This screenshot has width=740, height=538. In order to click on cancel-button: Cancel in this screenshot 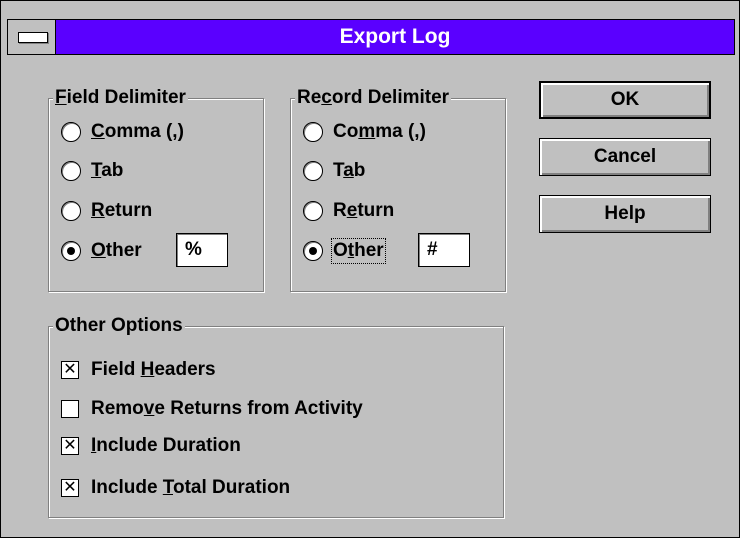, I will do `click(625, 157)`.